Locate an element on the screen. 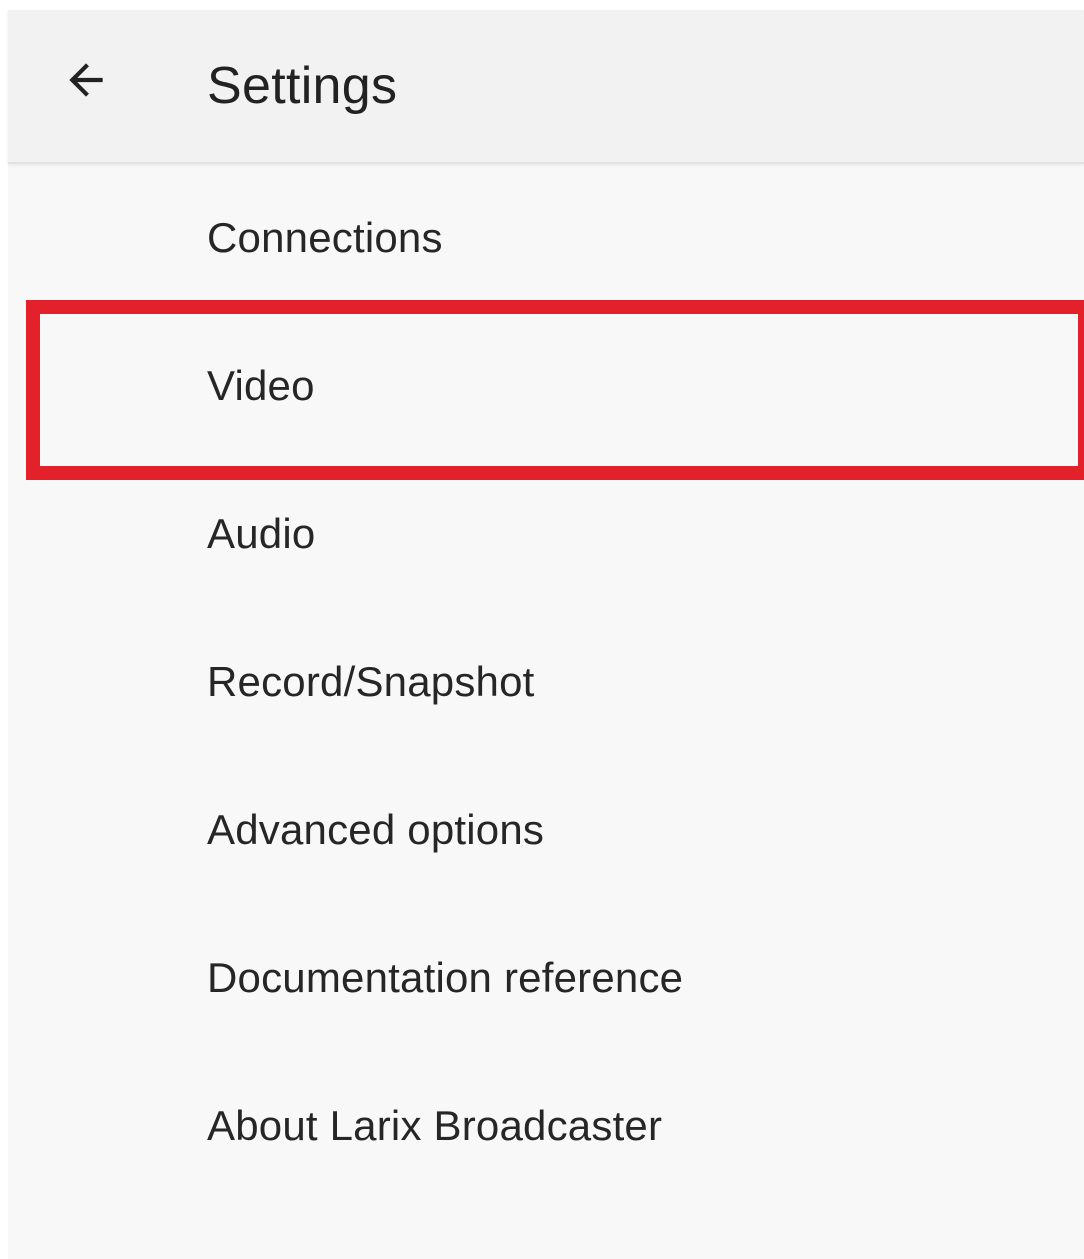  menu-item-label: Documentation reference is located at coordinates (445, 977).